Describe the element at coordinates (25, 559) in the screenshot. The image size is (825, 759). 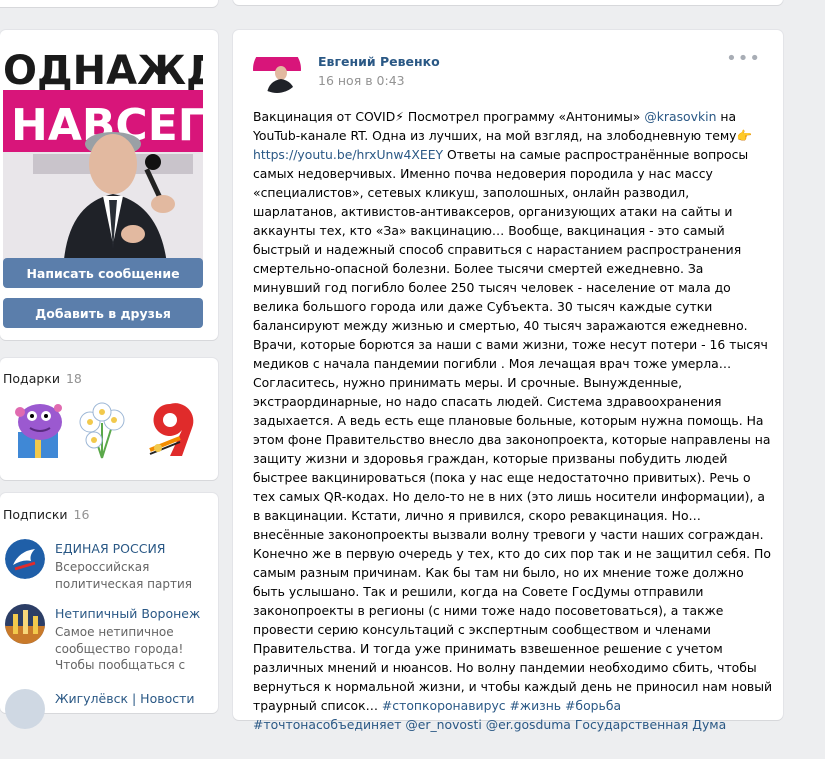
I see `united-russia-logo-icon` at that location.